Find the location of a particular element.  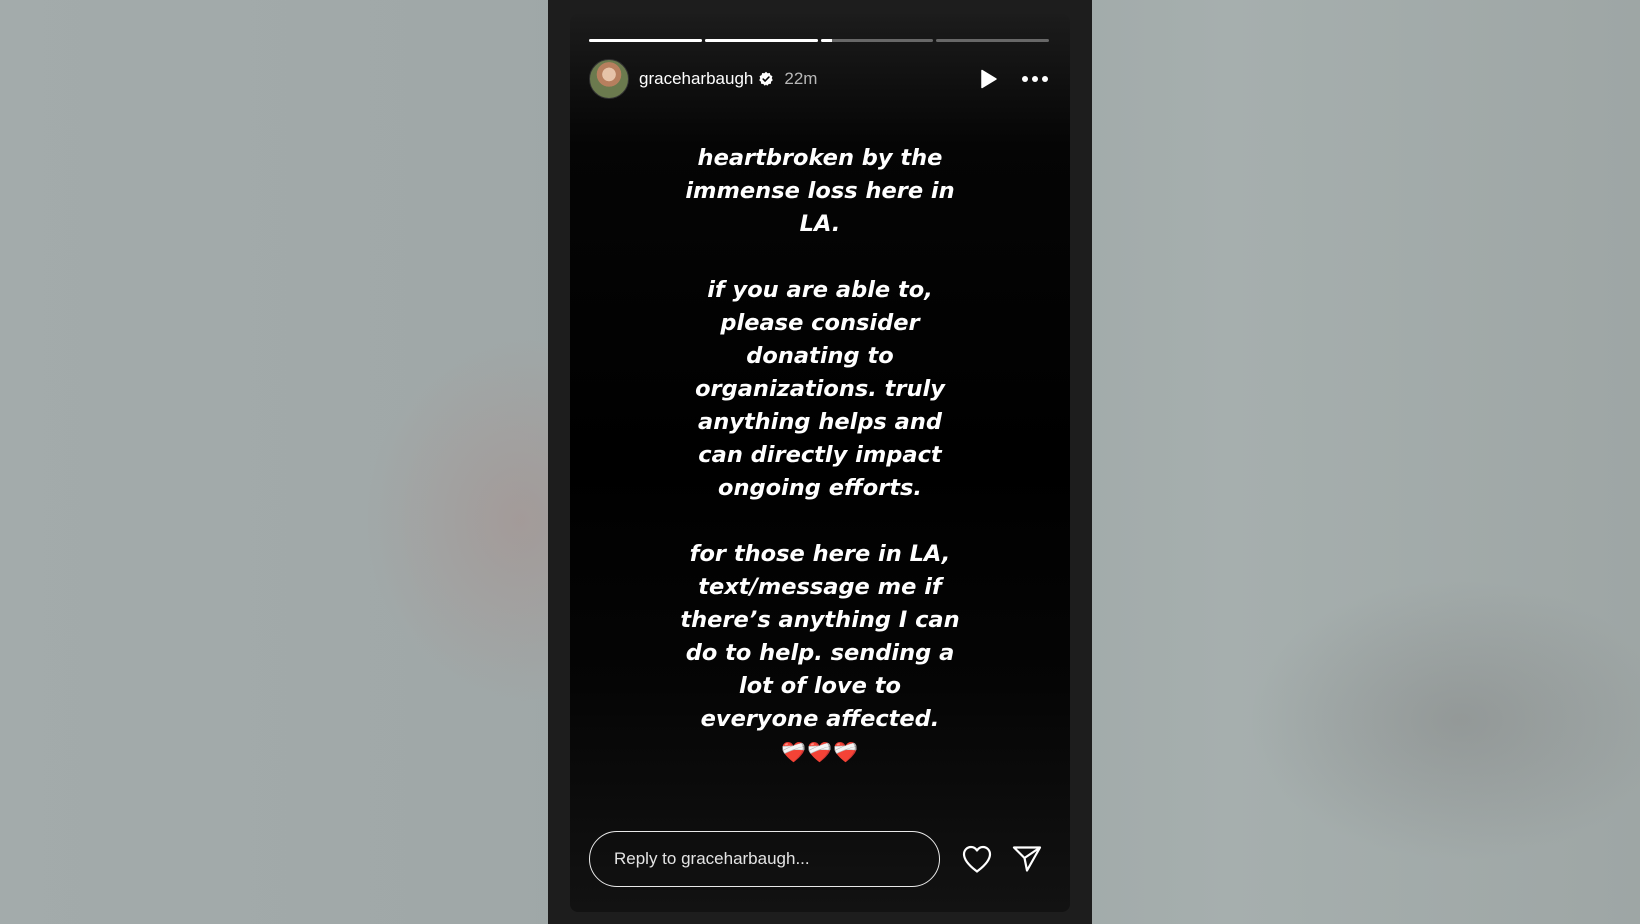

story-footer is located at coordinates (819, 859).